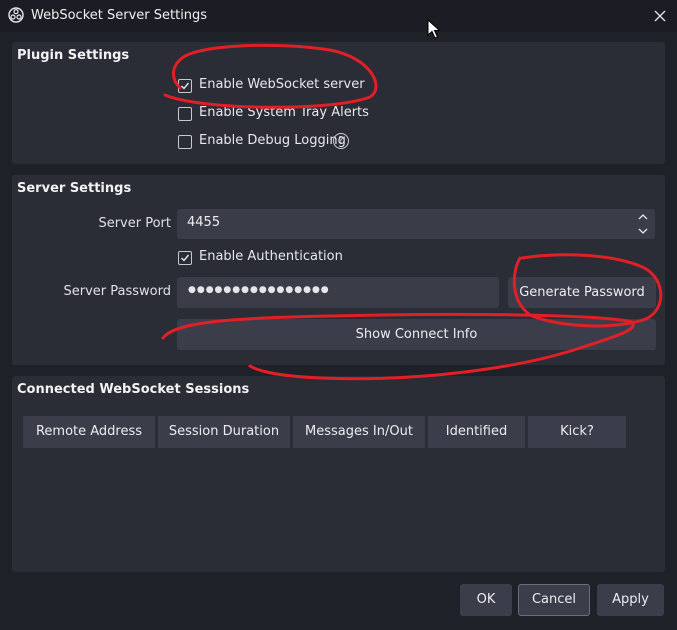  I want to click on enable-websocket-server-checkbox: Enable WebSocket server, so click(278, 86).